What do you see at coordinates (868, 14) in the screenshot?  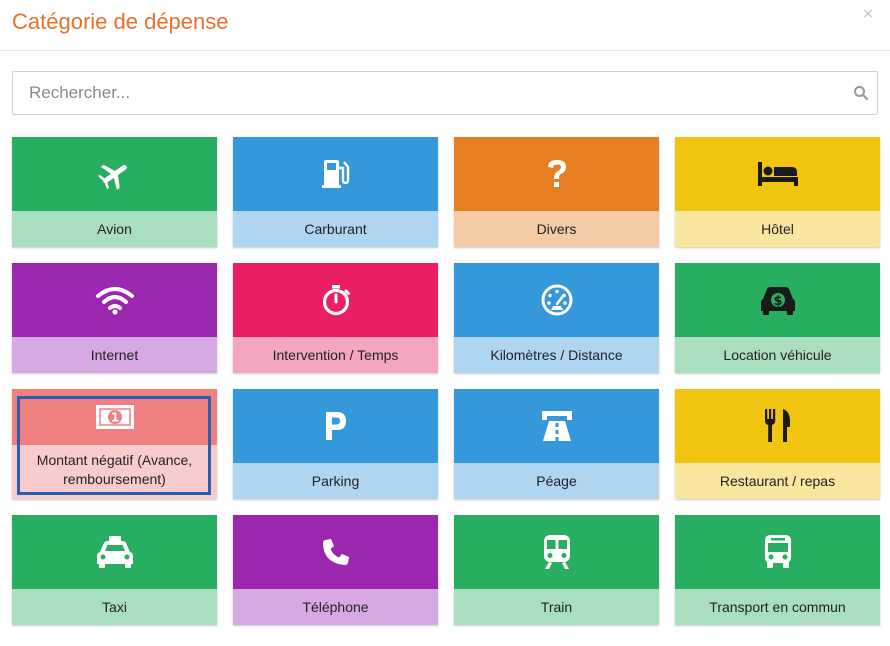 I see `close-button: ×` at bounding box center [868, 14].